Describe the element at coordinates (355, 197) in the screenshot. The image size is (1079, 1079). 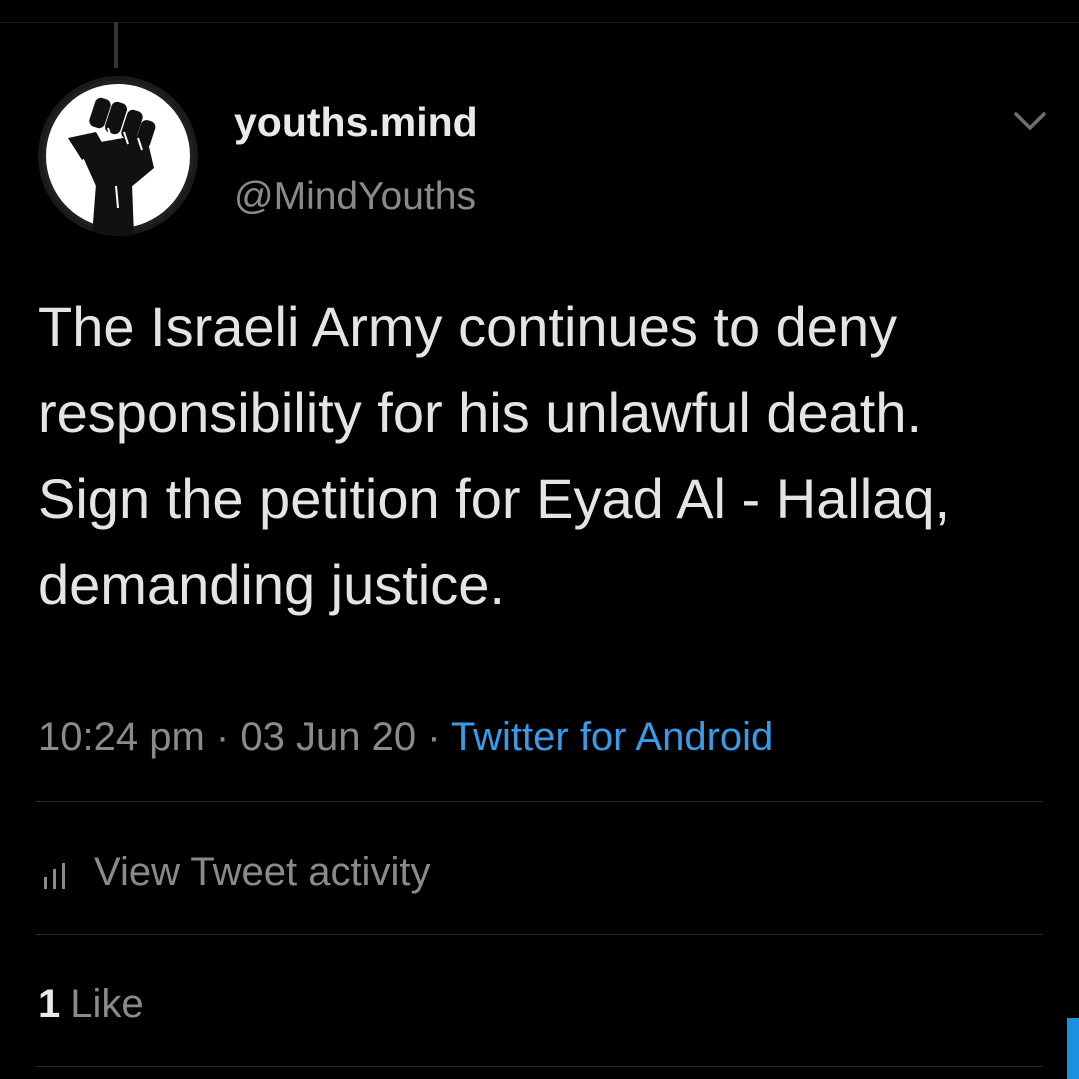
I see `author-handle: @MindYouths` at that location.